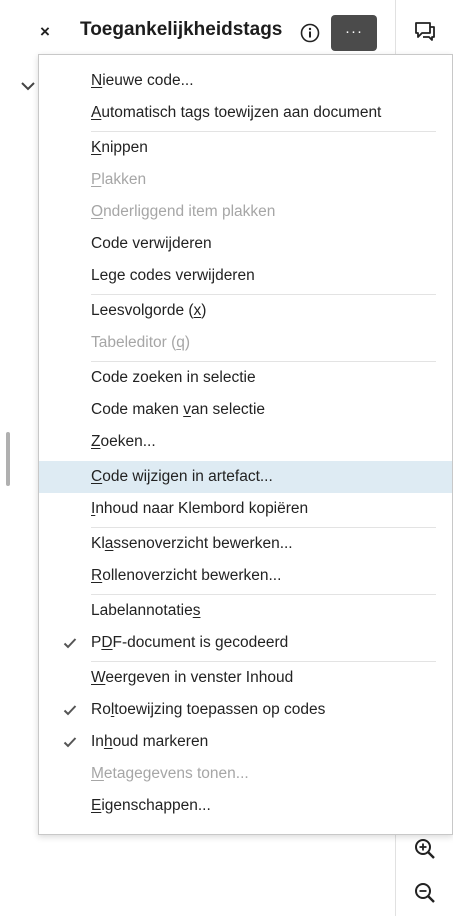  I want to click on menu-item: Onderliggend item plakken, so click(245, 212).